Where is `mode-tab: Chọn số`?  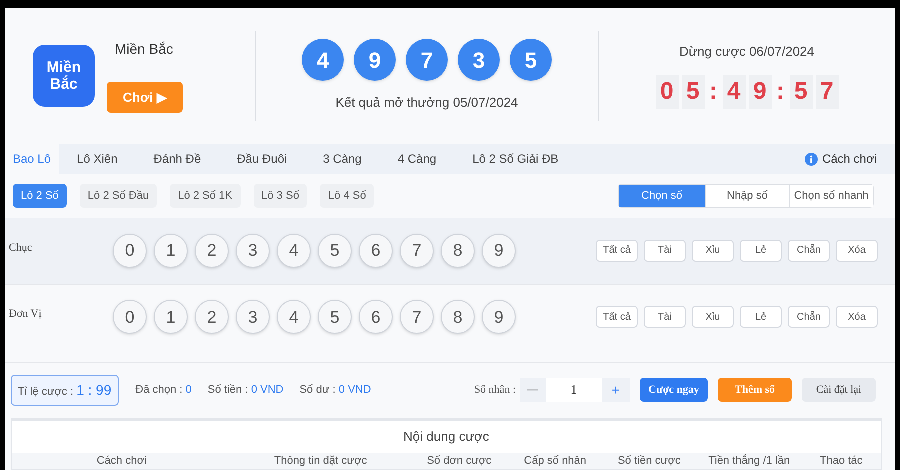 mode-tab: Chọn số is located at coordinates (662, 195).